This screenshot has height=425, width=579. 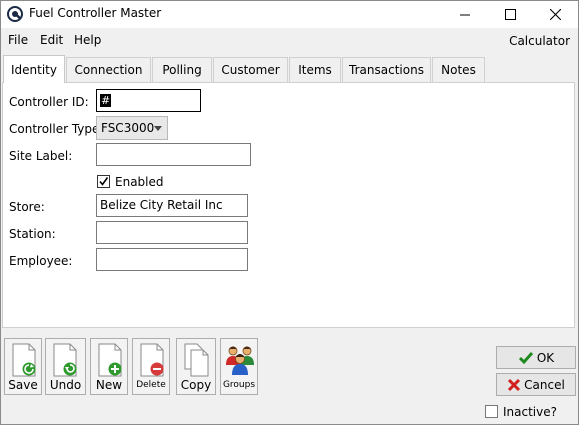 What do you see at coordinates (458, 69) in the screenshot?
I see `tab-notes: Notes` at bounding box center [458, 69].